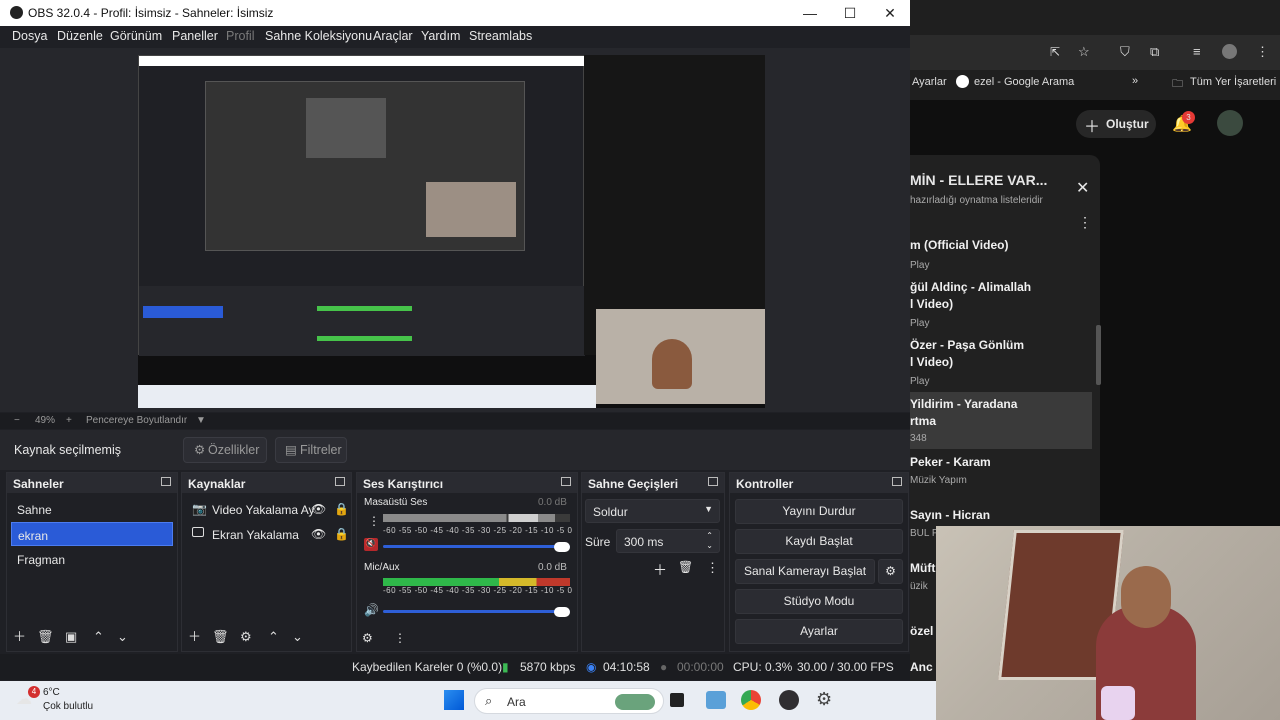  Describe the element at coordinates (685, 567) in the screenshot. I see `remove-transition-icon: 🗑` at that location.